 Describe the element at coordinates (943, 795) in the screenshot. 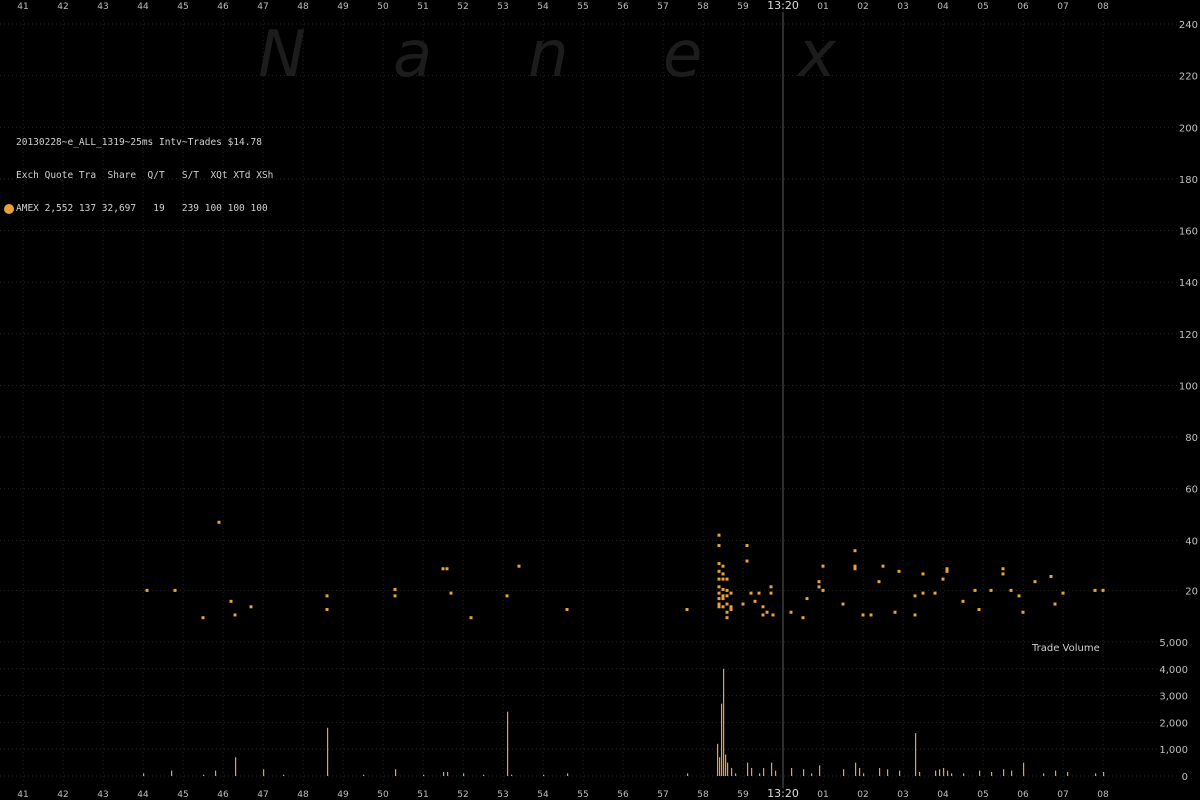

I see `x-tick-label-bottom: 04` at that location.